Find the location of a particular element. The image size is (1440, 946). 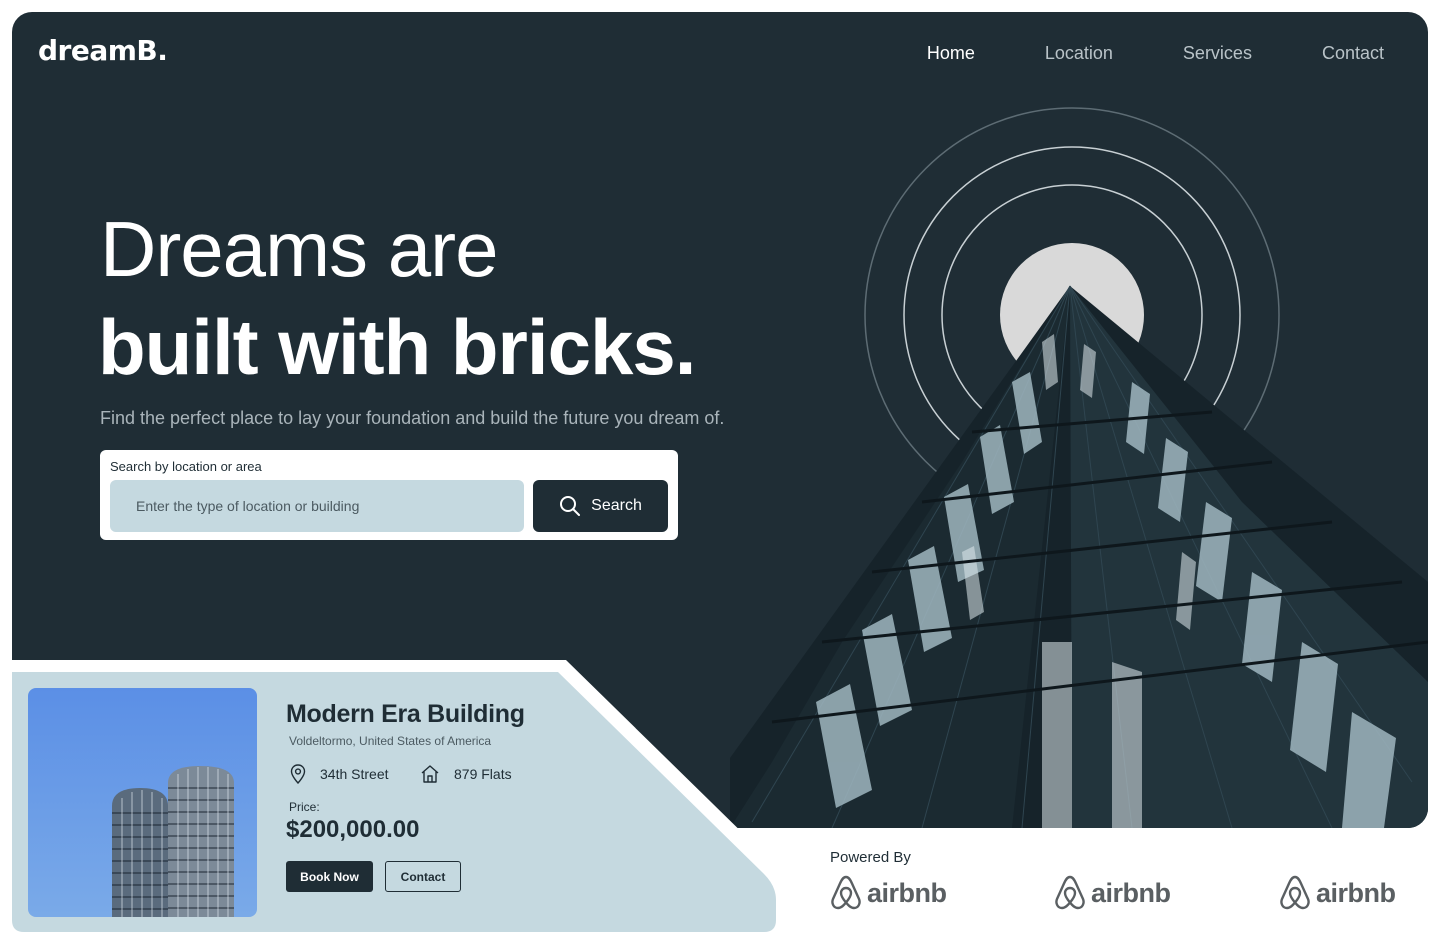

search-icon is located at coordinates (570, 506).